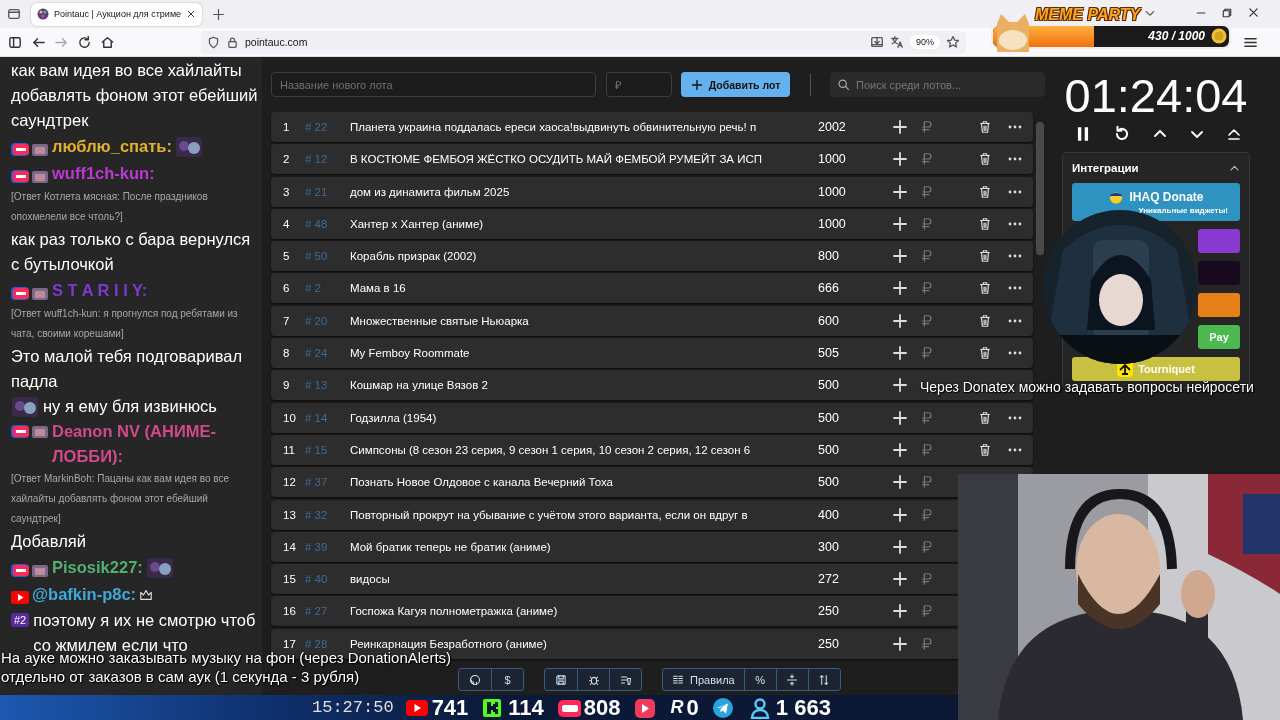 The image size is (1280, 720). I want to click on lot-id: # 22, so click(317, 127).